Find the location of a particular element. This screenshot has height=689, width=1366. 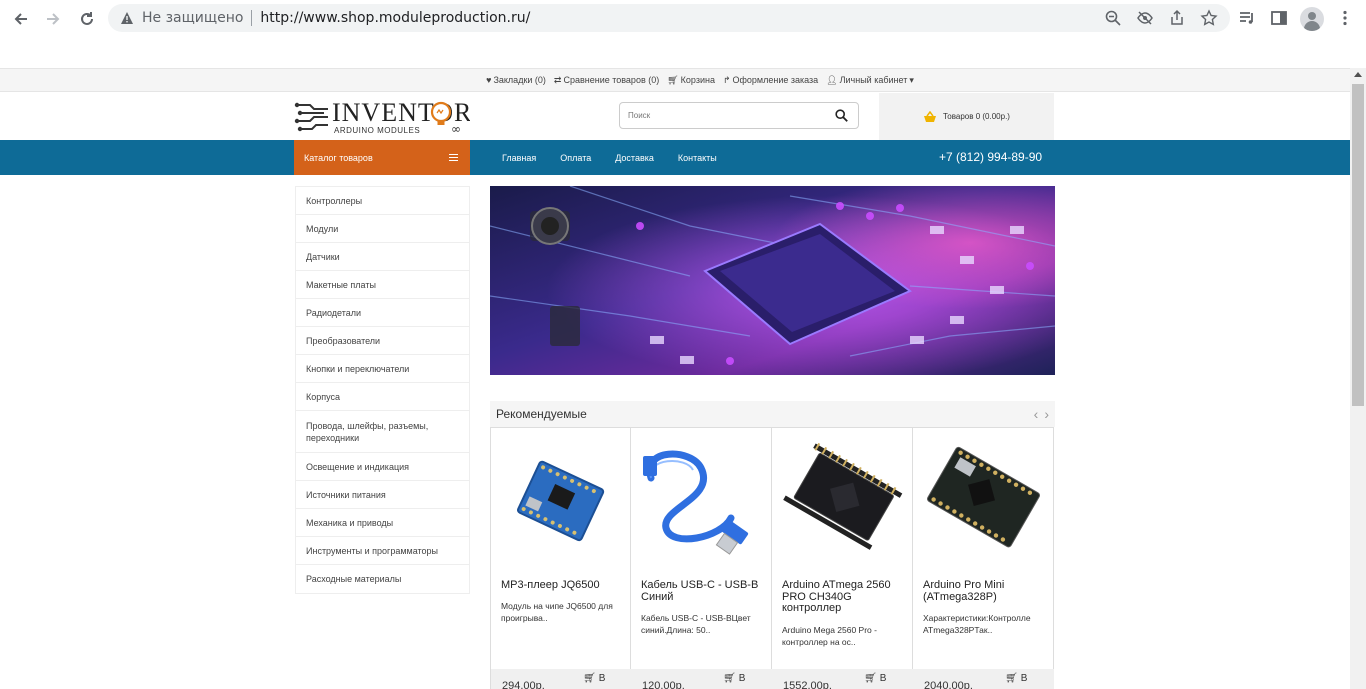

account-link: 👤︎ Личный кабинет ▾ is located at coordinates (870, 80).